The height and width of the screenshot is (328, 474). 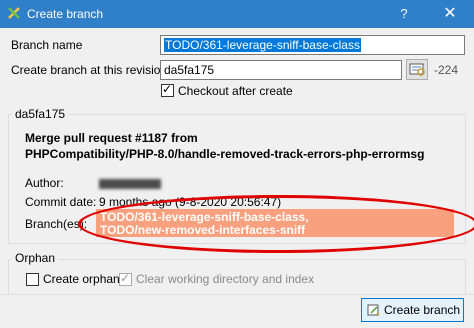 What do you see at coordinates (130, 183) in the screenshot?
I see `author-value-redacted` at bounding box center [130, 183].